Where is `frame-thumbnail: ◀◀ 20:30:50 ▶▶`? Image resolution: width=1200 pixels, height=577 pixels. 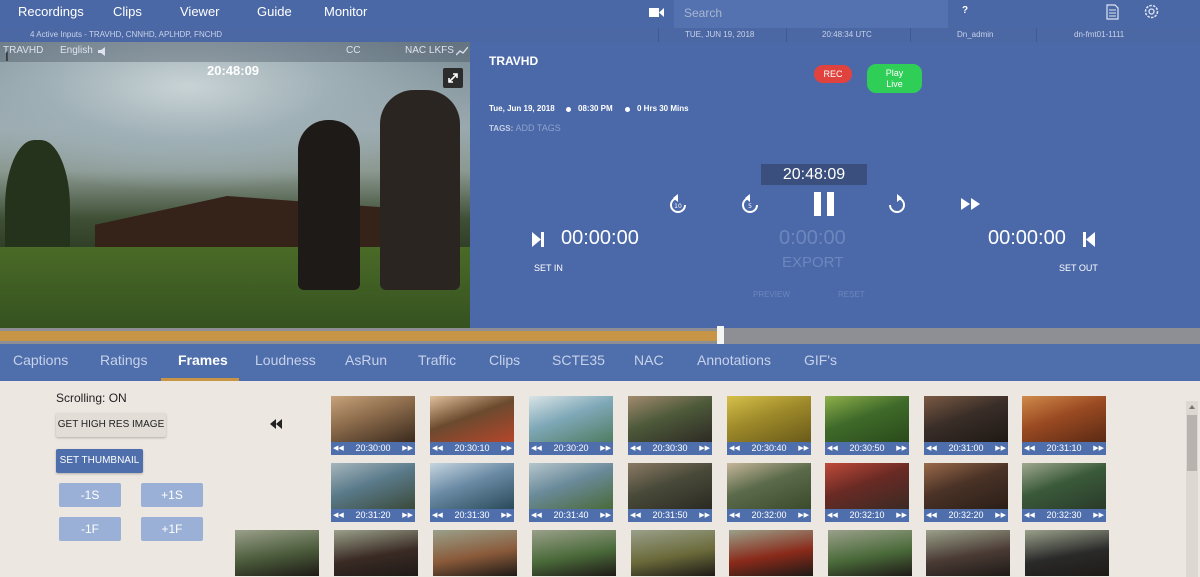 frame-thumbnail: ◀◀ 20:30:50 ▶▶ is located at coordinates (867, 425).